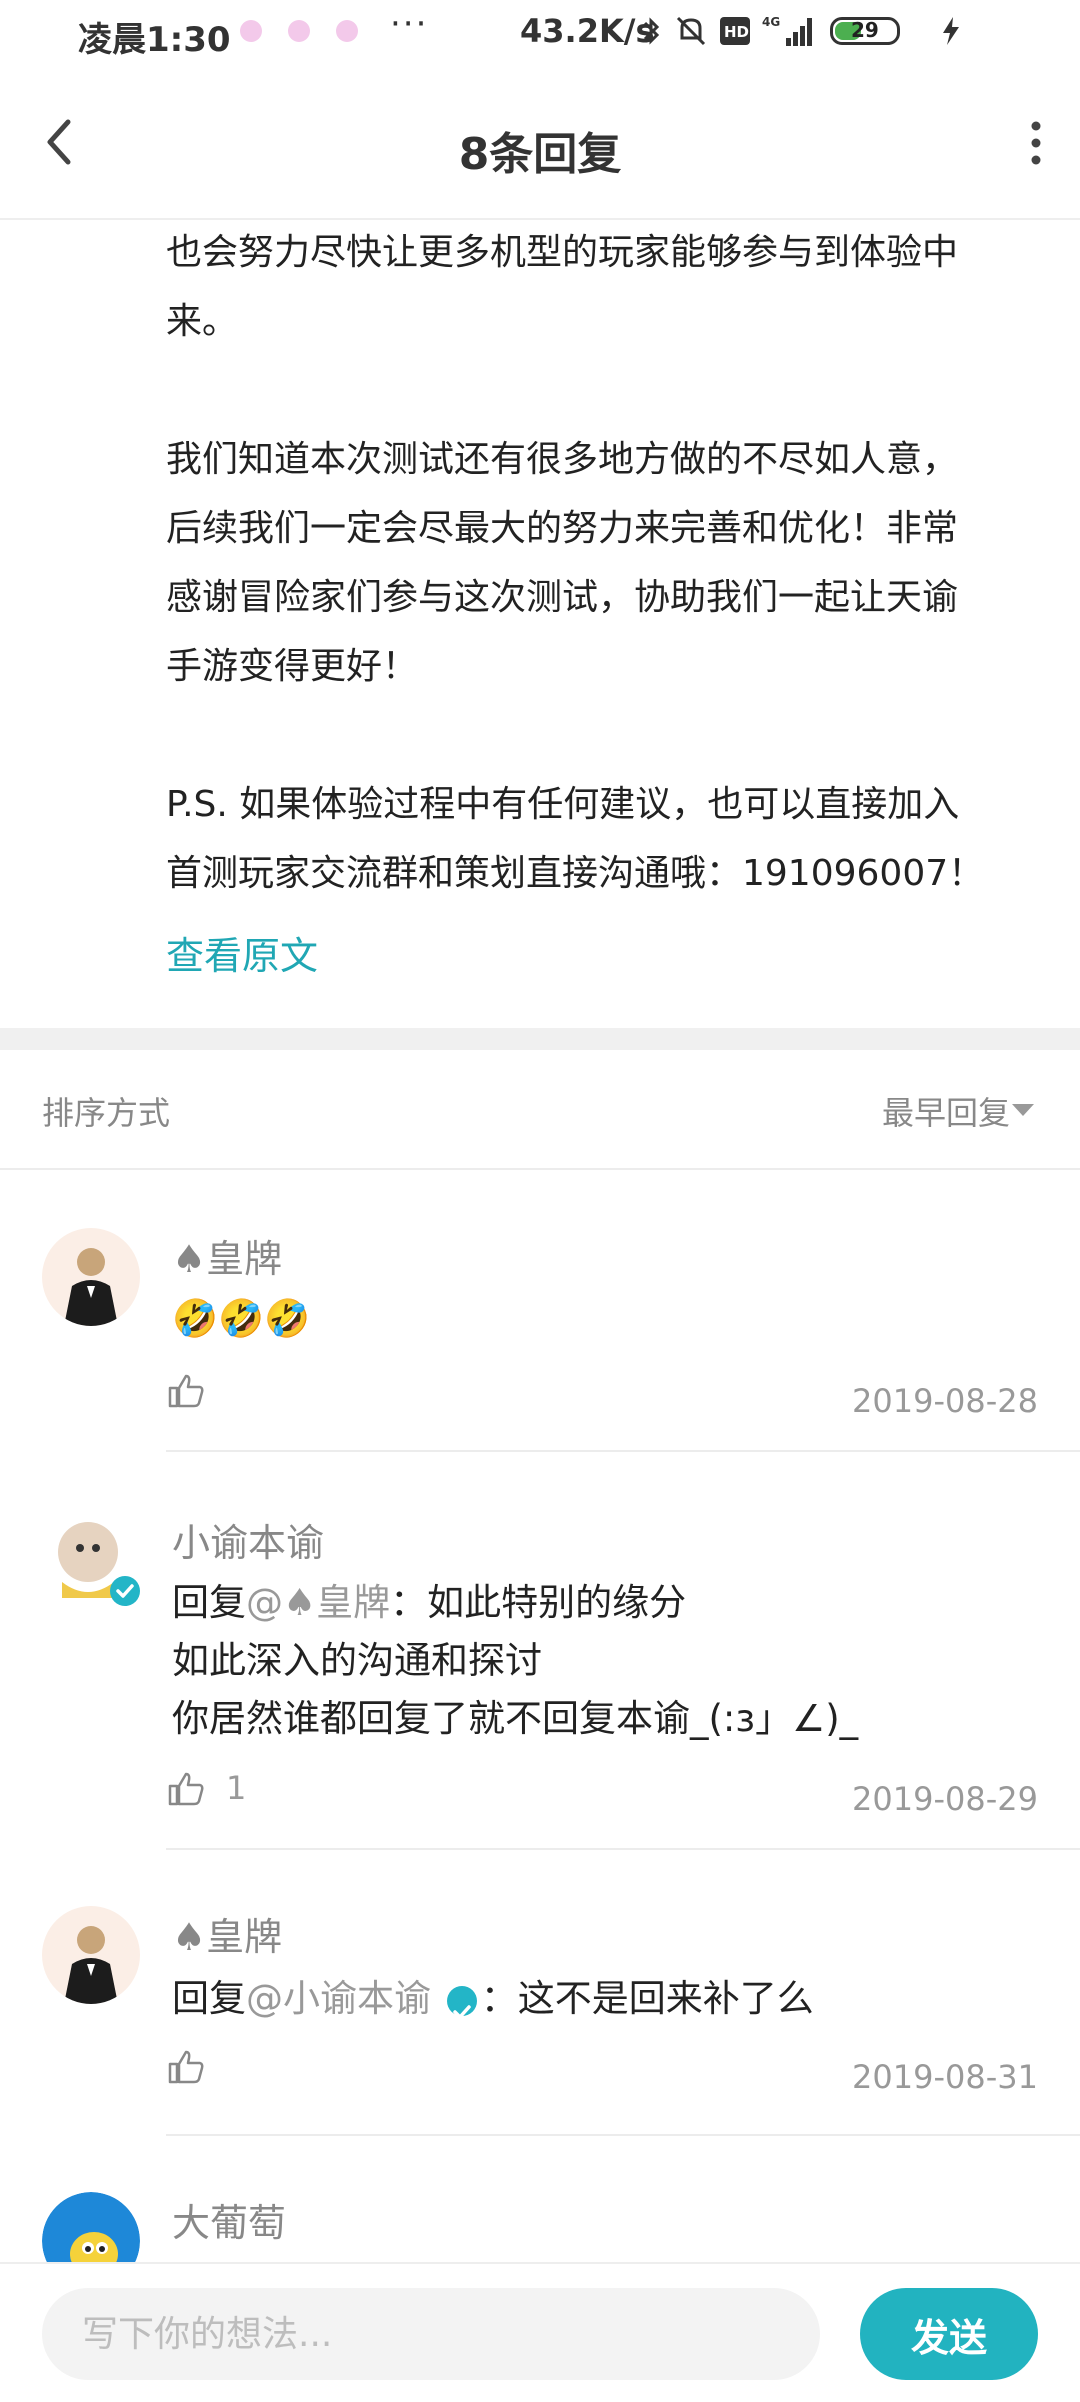 This screenshot has width=1080, height=2402. I want to click on comment-input, so click(431, 2334).